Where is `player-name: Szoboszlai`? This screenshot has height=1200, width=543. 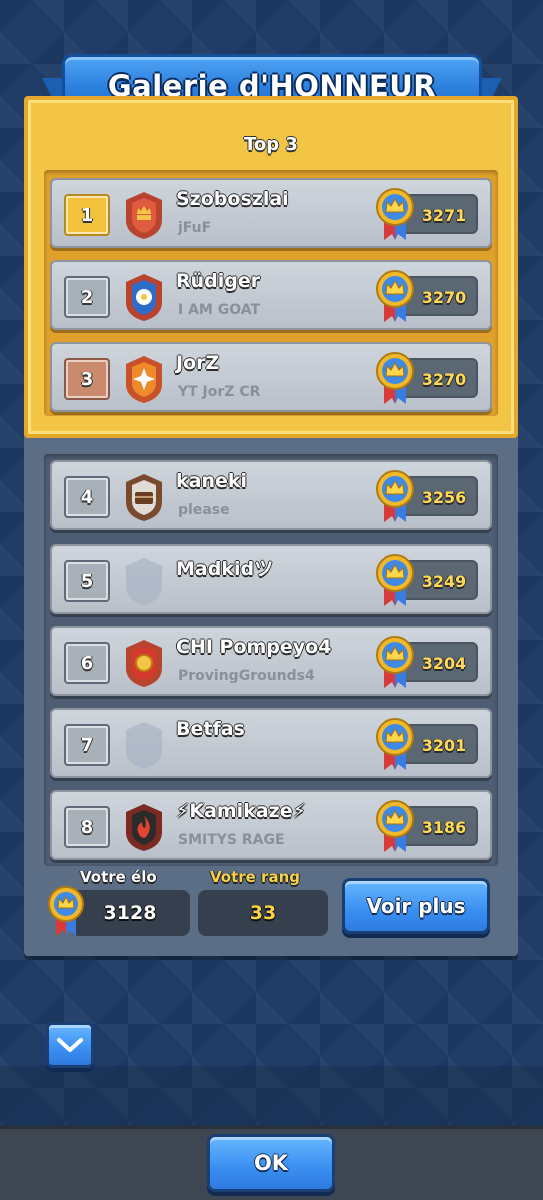
player-name: Szoboszlai is located at coordinates (232, 199).